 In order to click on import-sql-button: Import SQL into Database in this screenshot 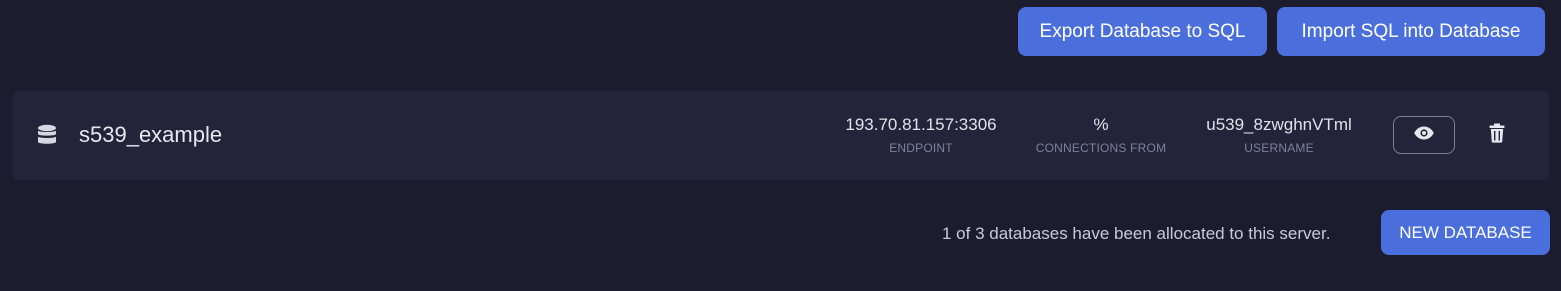, I will do `click(1411, 31)`.